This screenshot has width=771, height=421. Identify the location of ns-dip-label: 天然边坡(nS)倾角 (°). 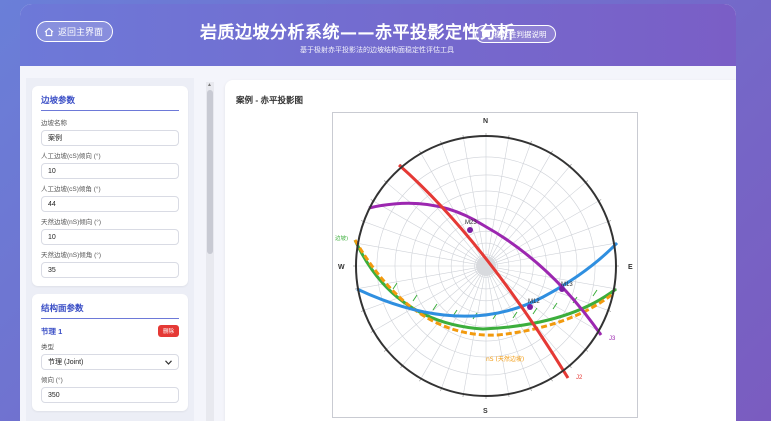
(71, 255).